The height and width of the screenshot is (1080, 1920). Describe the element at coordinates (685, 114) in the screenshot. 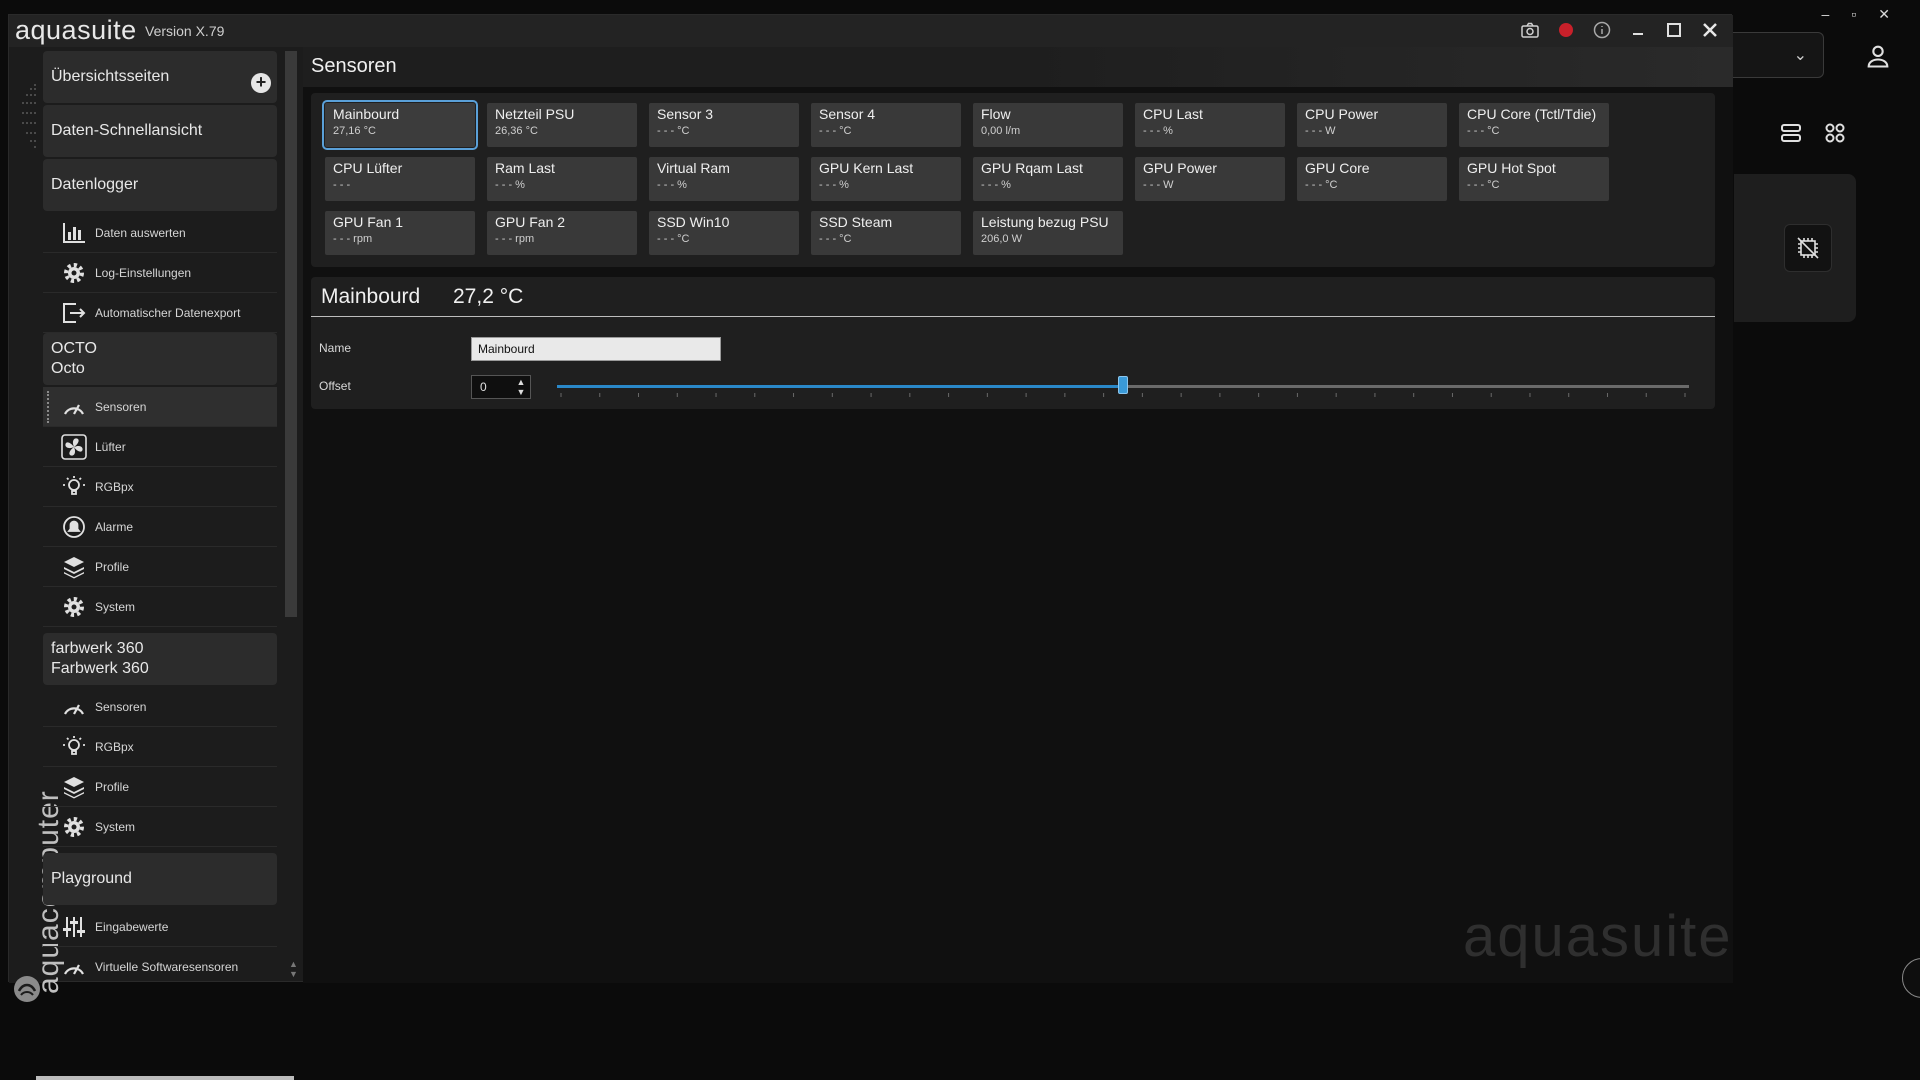

I see `sensor-tile-label: Sensor 3` at that location.